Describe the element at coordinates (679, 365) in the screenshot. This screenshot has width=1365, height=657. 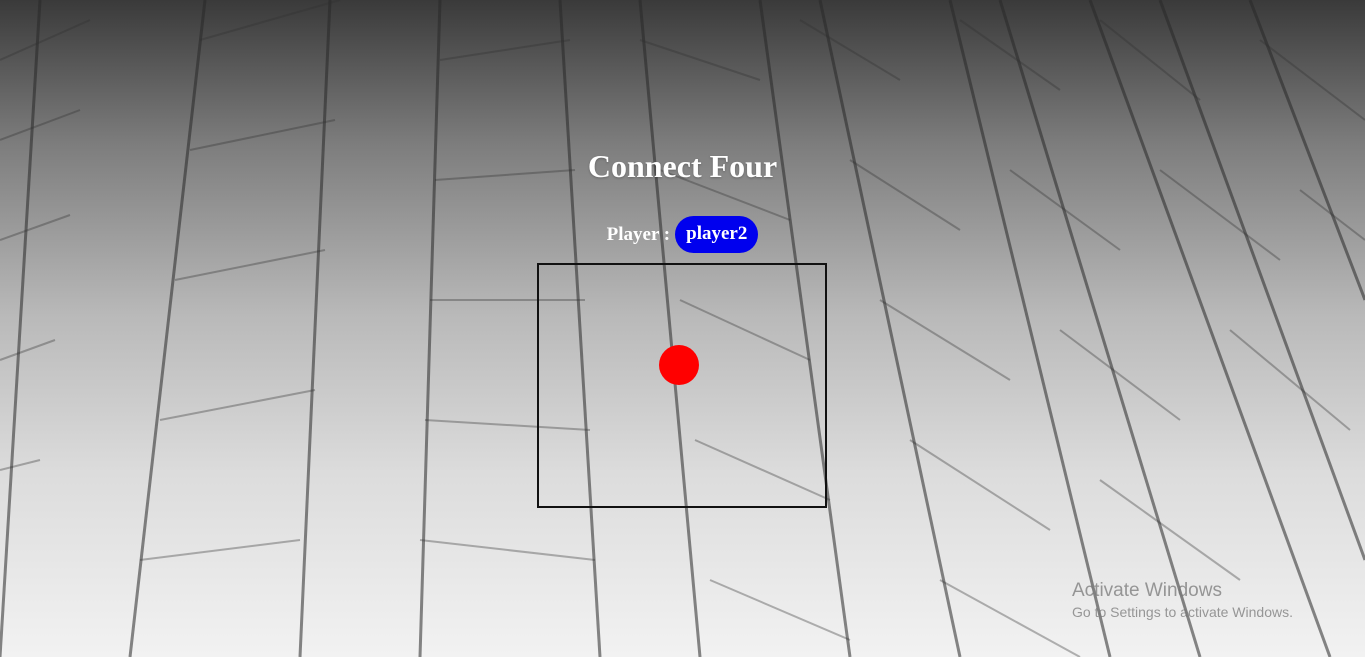
I see `red-disc` at that location.